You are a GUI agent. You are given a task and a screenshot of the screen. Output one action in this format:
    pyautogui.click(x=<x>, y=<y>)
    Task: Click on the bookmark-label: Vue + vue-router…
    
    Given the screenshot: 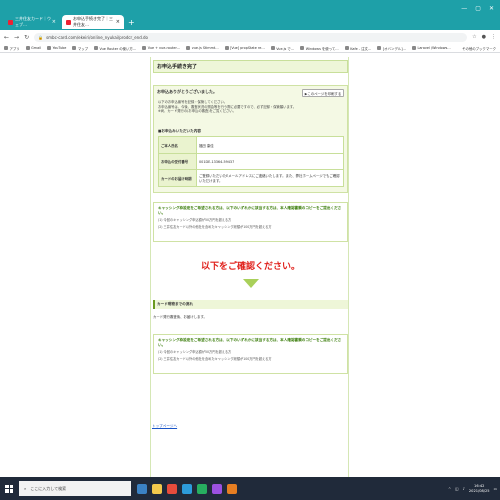 What is the action you would take?
    pyautogui.click(x=164, y=48)
    